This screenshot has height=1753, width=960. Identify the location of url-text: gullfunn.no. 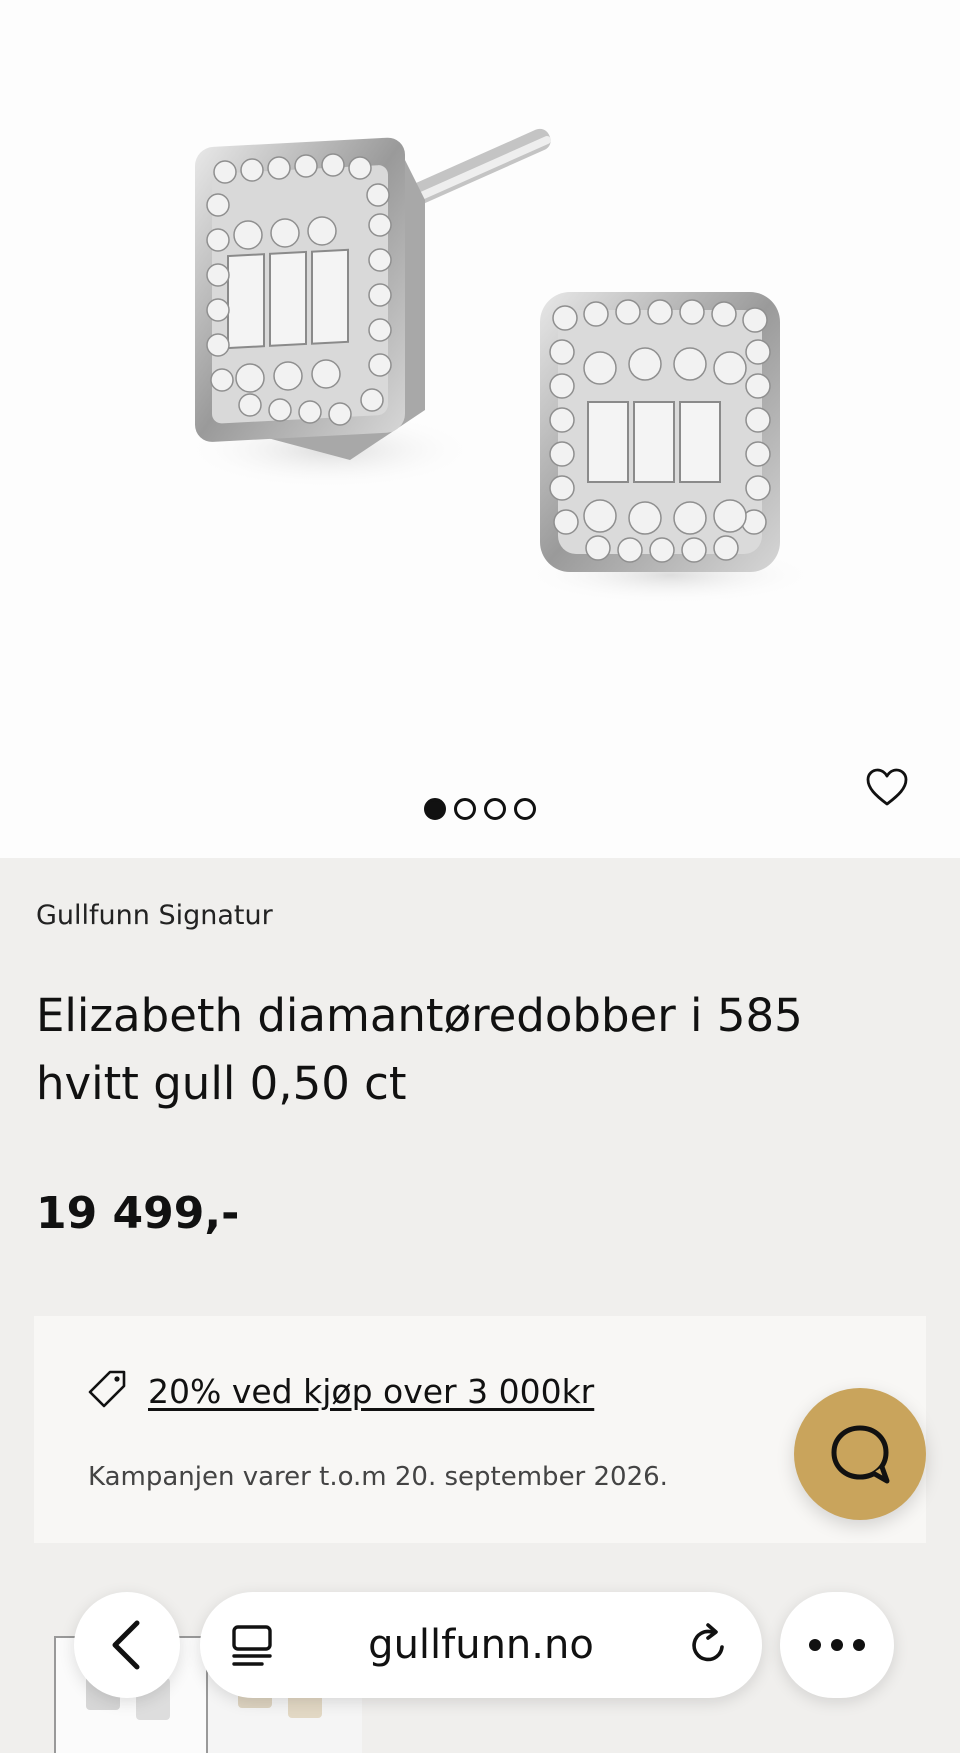
(481, 1645).